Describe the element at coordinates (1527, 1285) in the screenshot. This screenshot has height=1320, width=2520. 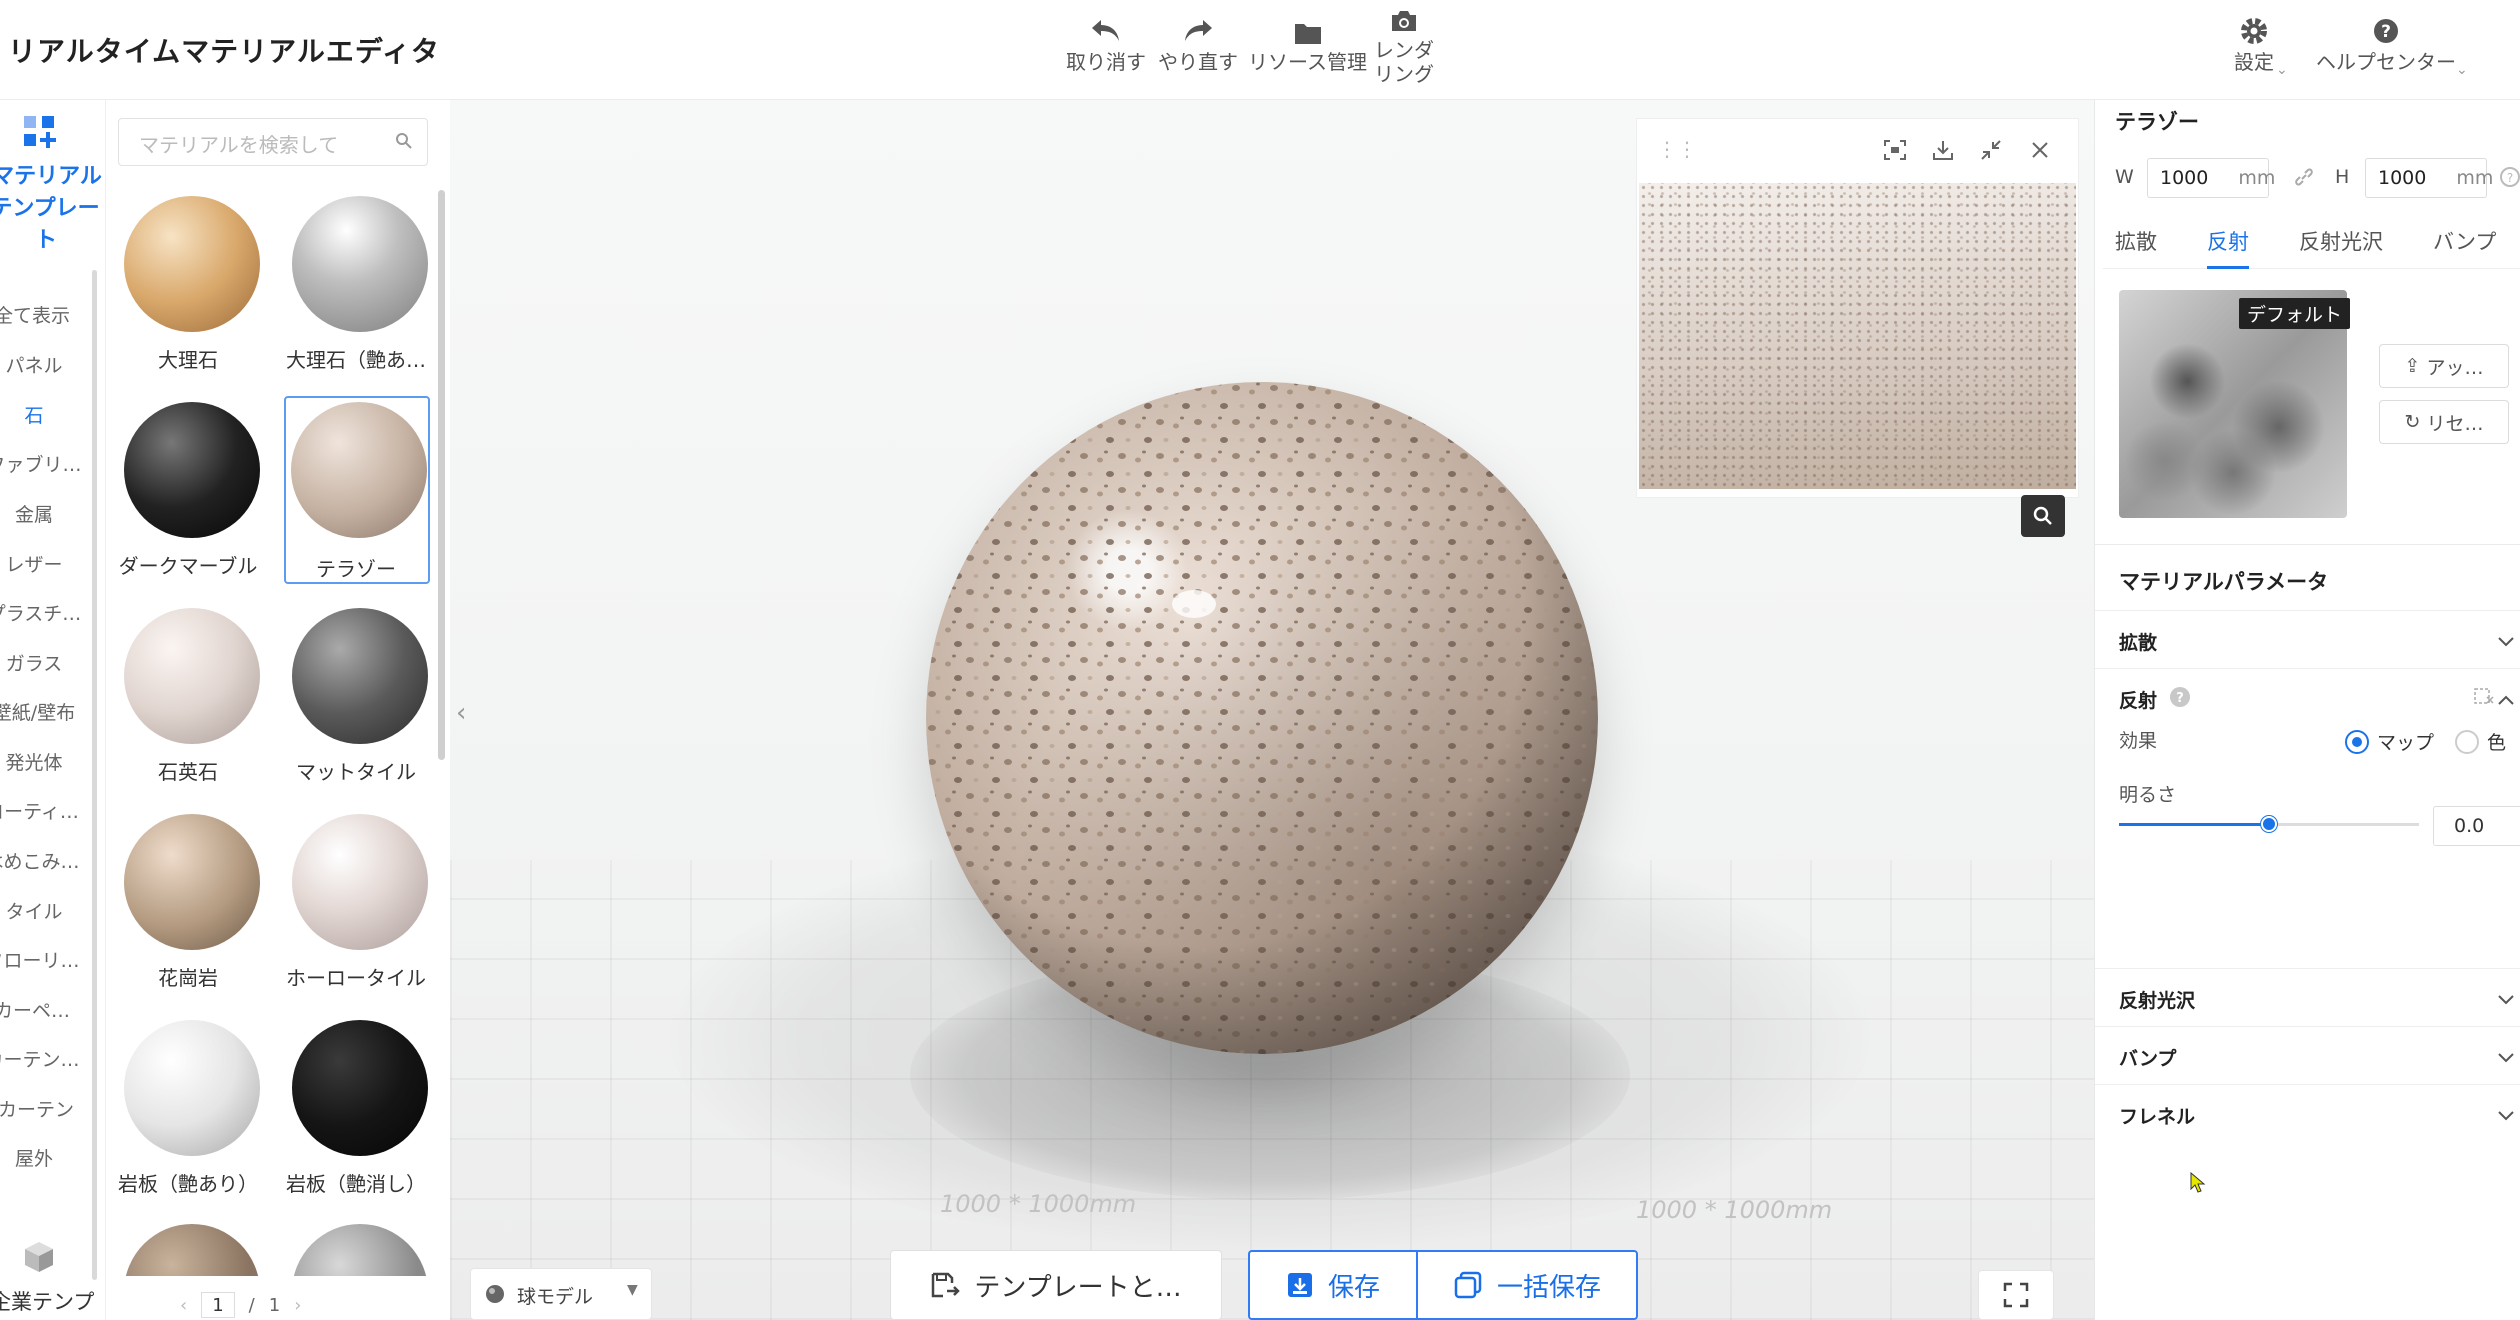
I see `bulk-save-button: 一括保存` at that location.